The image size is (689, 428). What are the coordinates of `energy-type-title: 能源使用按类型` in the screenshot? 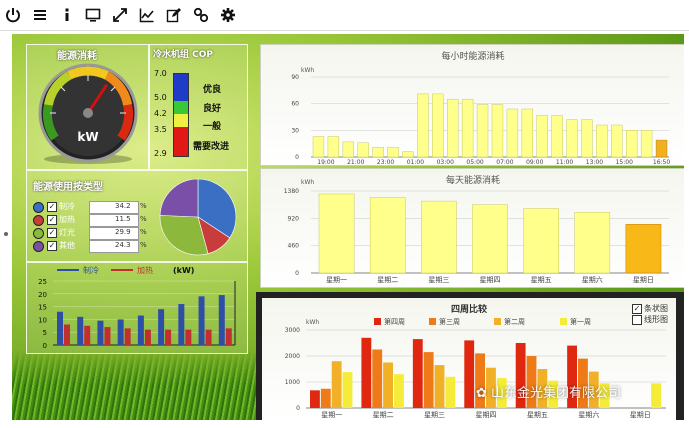 It's located at (68, 187).